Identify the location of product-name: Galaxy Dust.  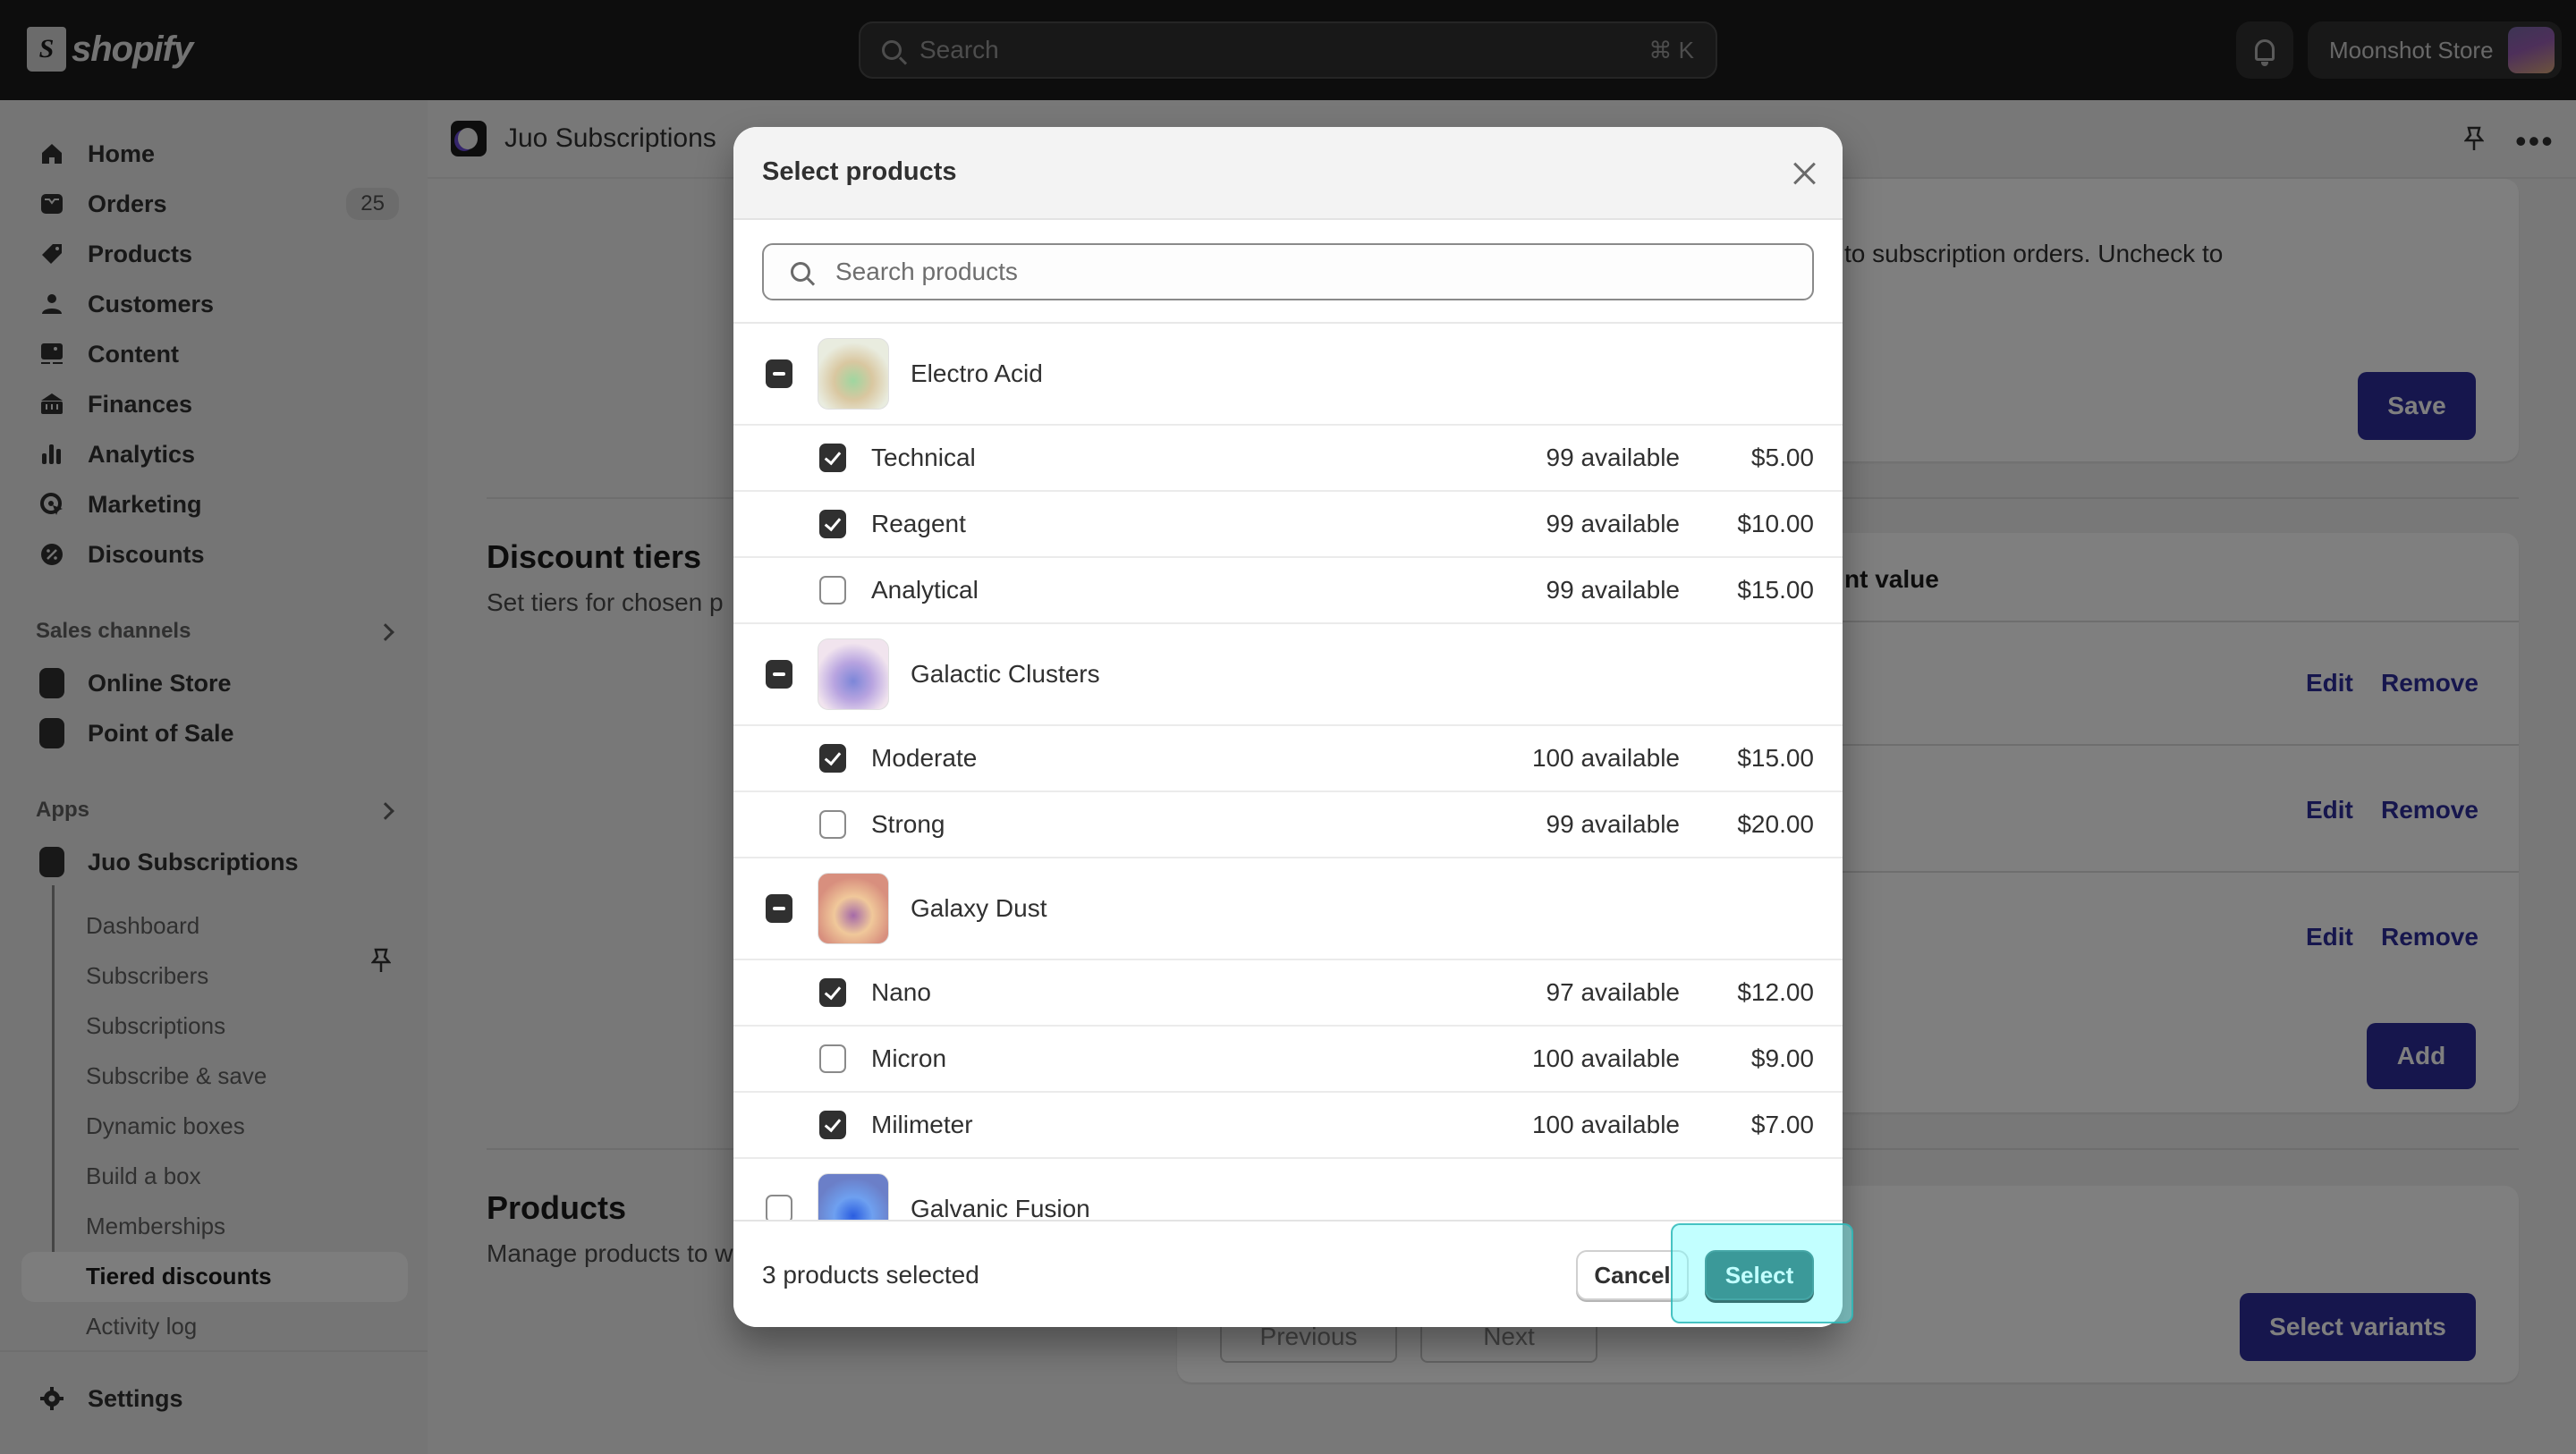
(979, 908).